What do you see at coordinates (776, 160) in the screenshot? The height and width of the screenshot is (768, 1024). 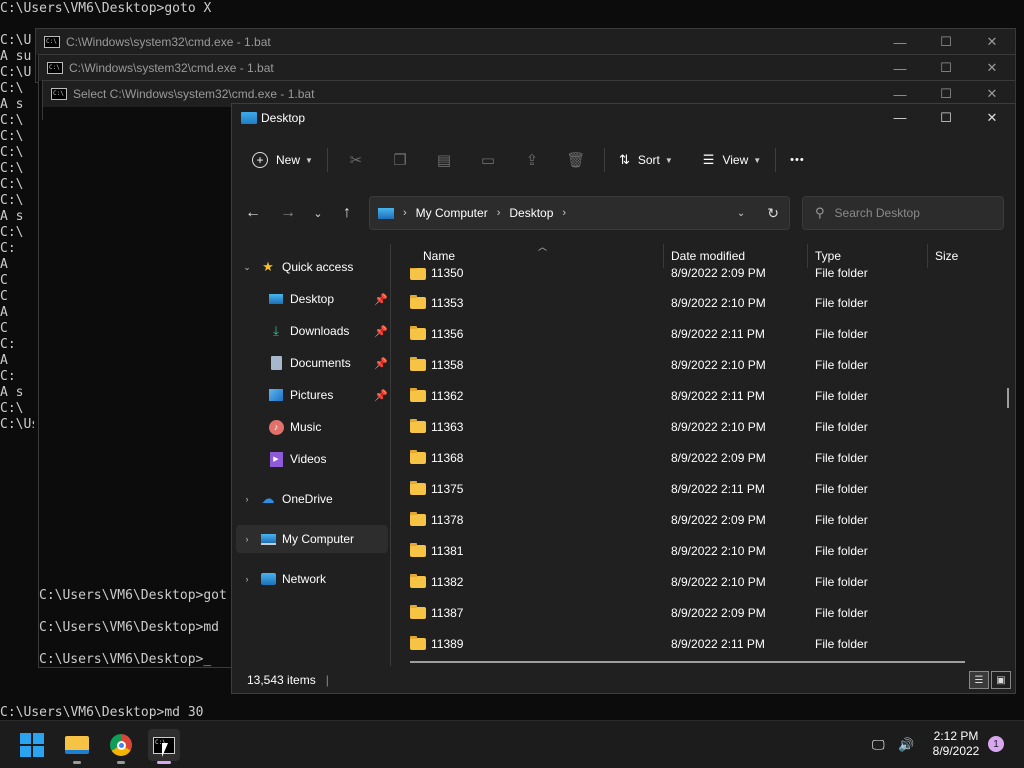 I see `toolbar-separator` at bounding box center [776, 160].